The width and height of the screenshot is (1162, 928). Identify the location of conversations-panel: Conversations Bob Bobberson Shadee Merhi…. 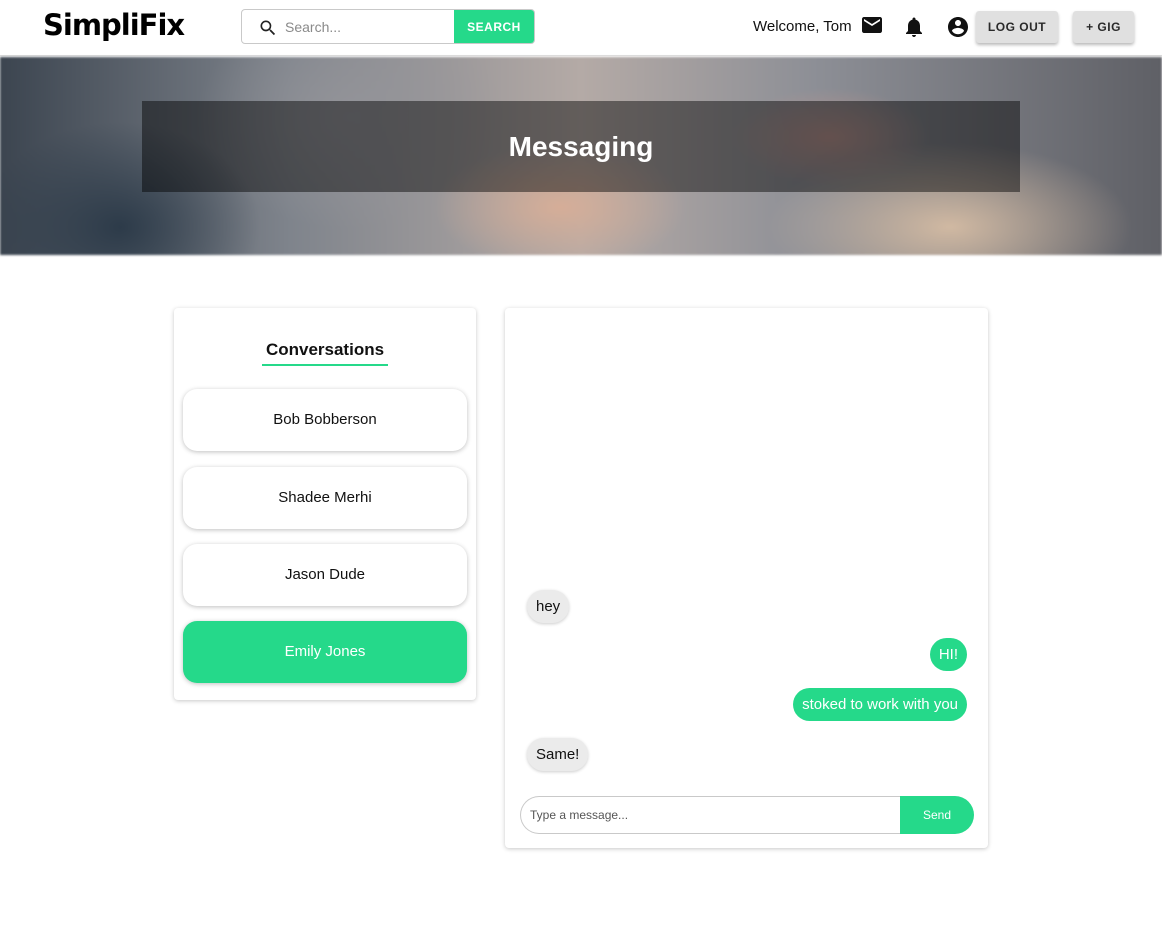
(325, 504).